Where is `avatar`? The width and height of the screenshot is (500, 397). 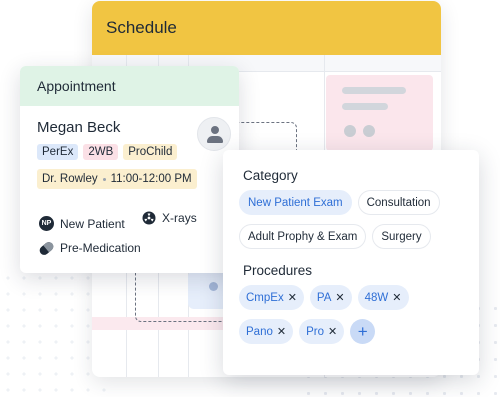 avatar is located at coordinates (214, 134).